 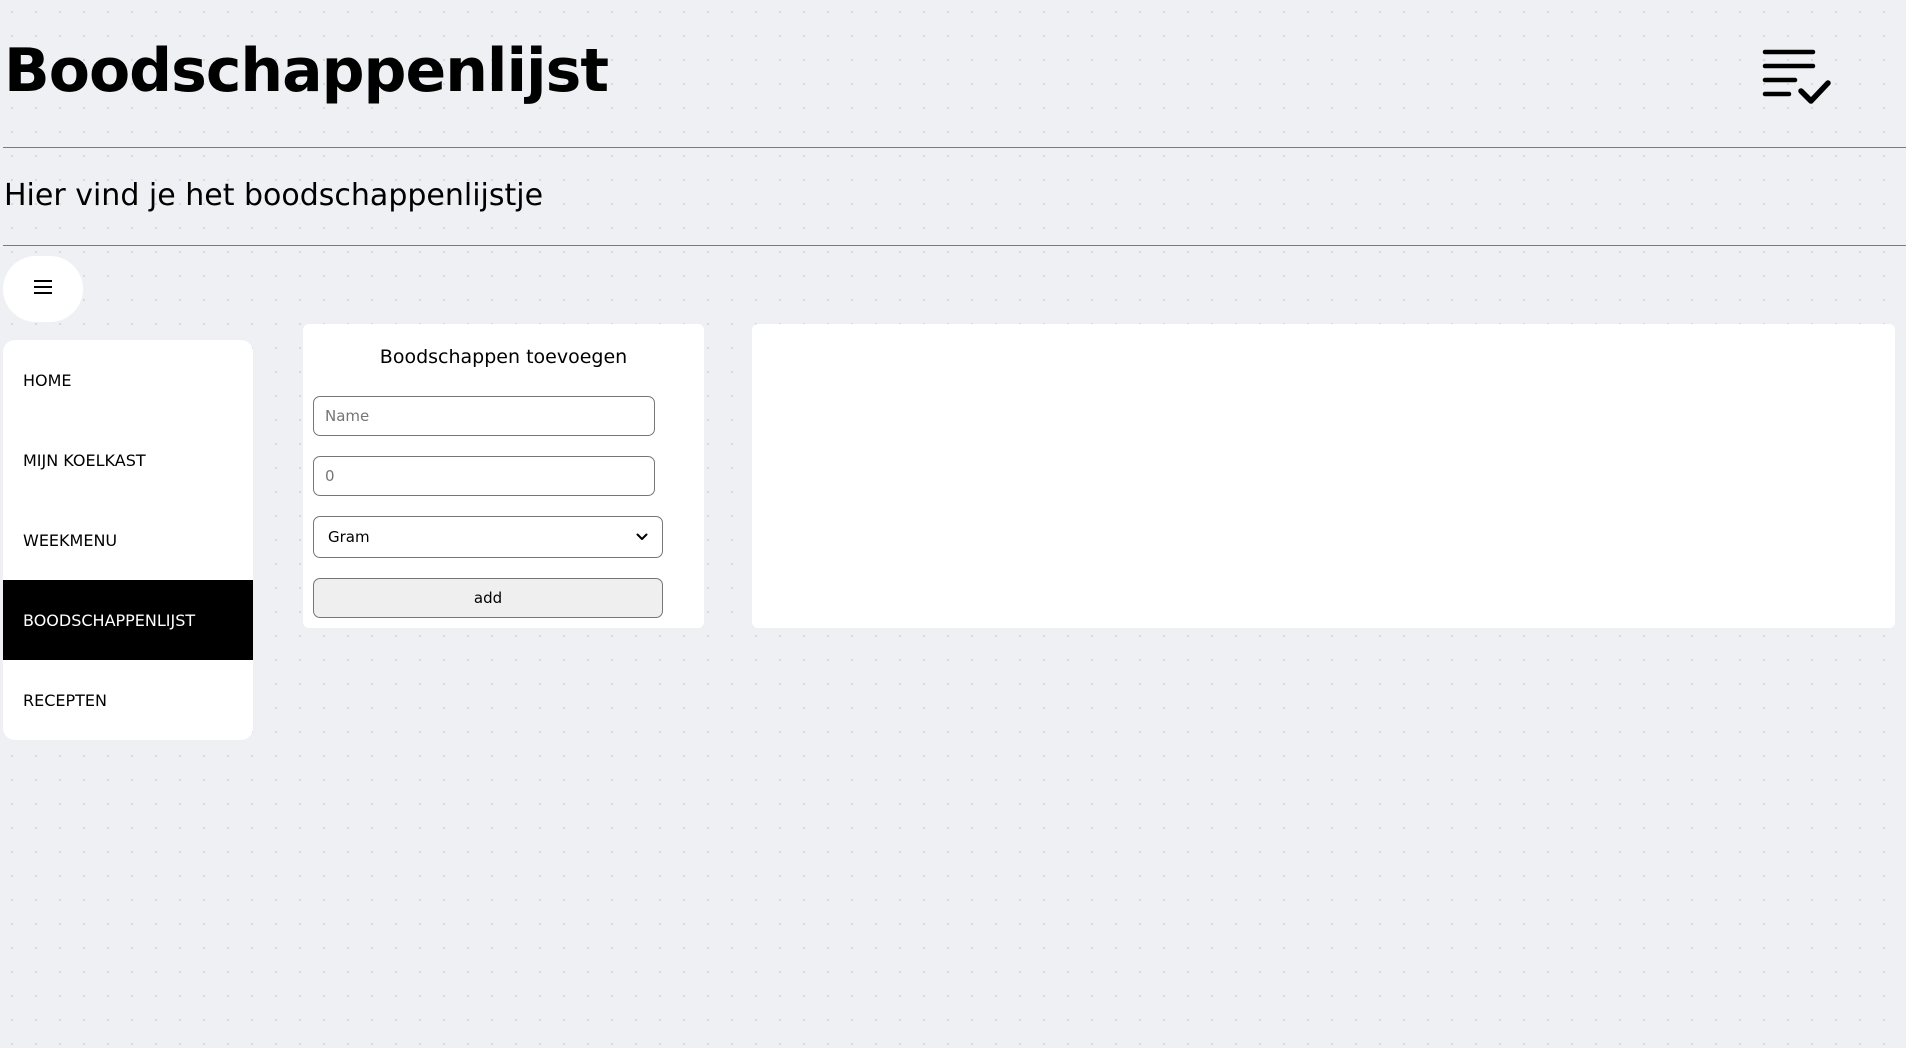 What do you see at coordinates (349, 537) in the screenshot?
I see `unit-select-value: Gram` at bounding box center [349, 537].